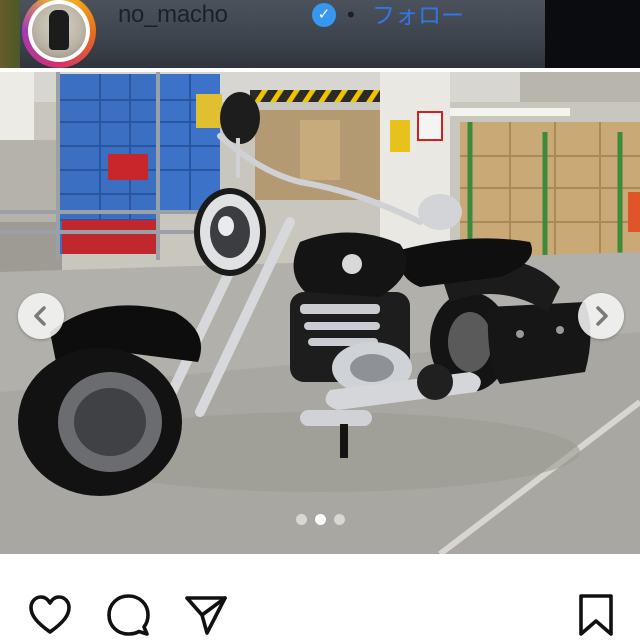 The height and width of the screenshot is (640, 640). Describe the element at coordinates (173, 15) in the screenshot. I see `username: no_macho` at that location.